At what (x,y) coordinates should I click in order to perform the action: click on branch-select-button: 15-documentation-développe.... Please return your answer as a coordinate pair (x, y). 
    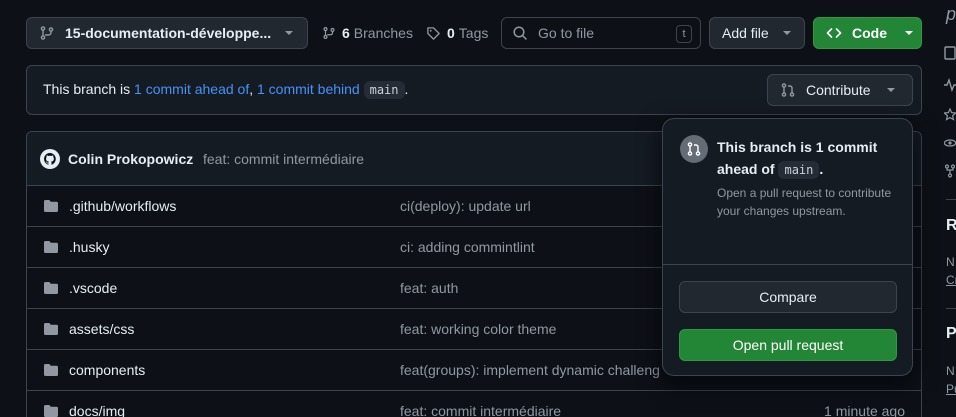
    Looking at the image, I should click on (167, 33).